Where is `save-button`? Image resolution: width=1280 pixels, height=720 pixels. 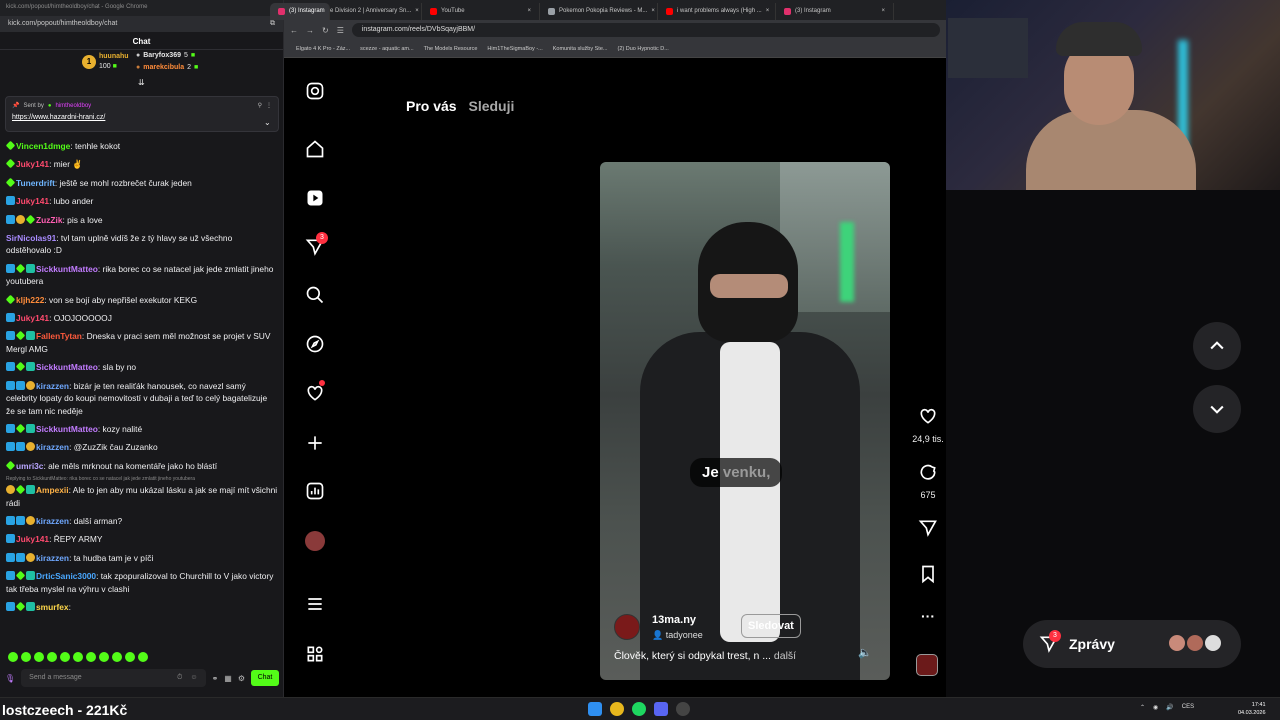
save-button is located at coordinates (928, 576).